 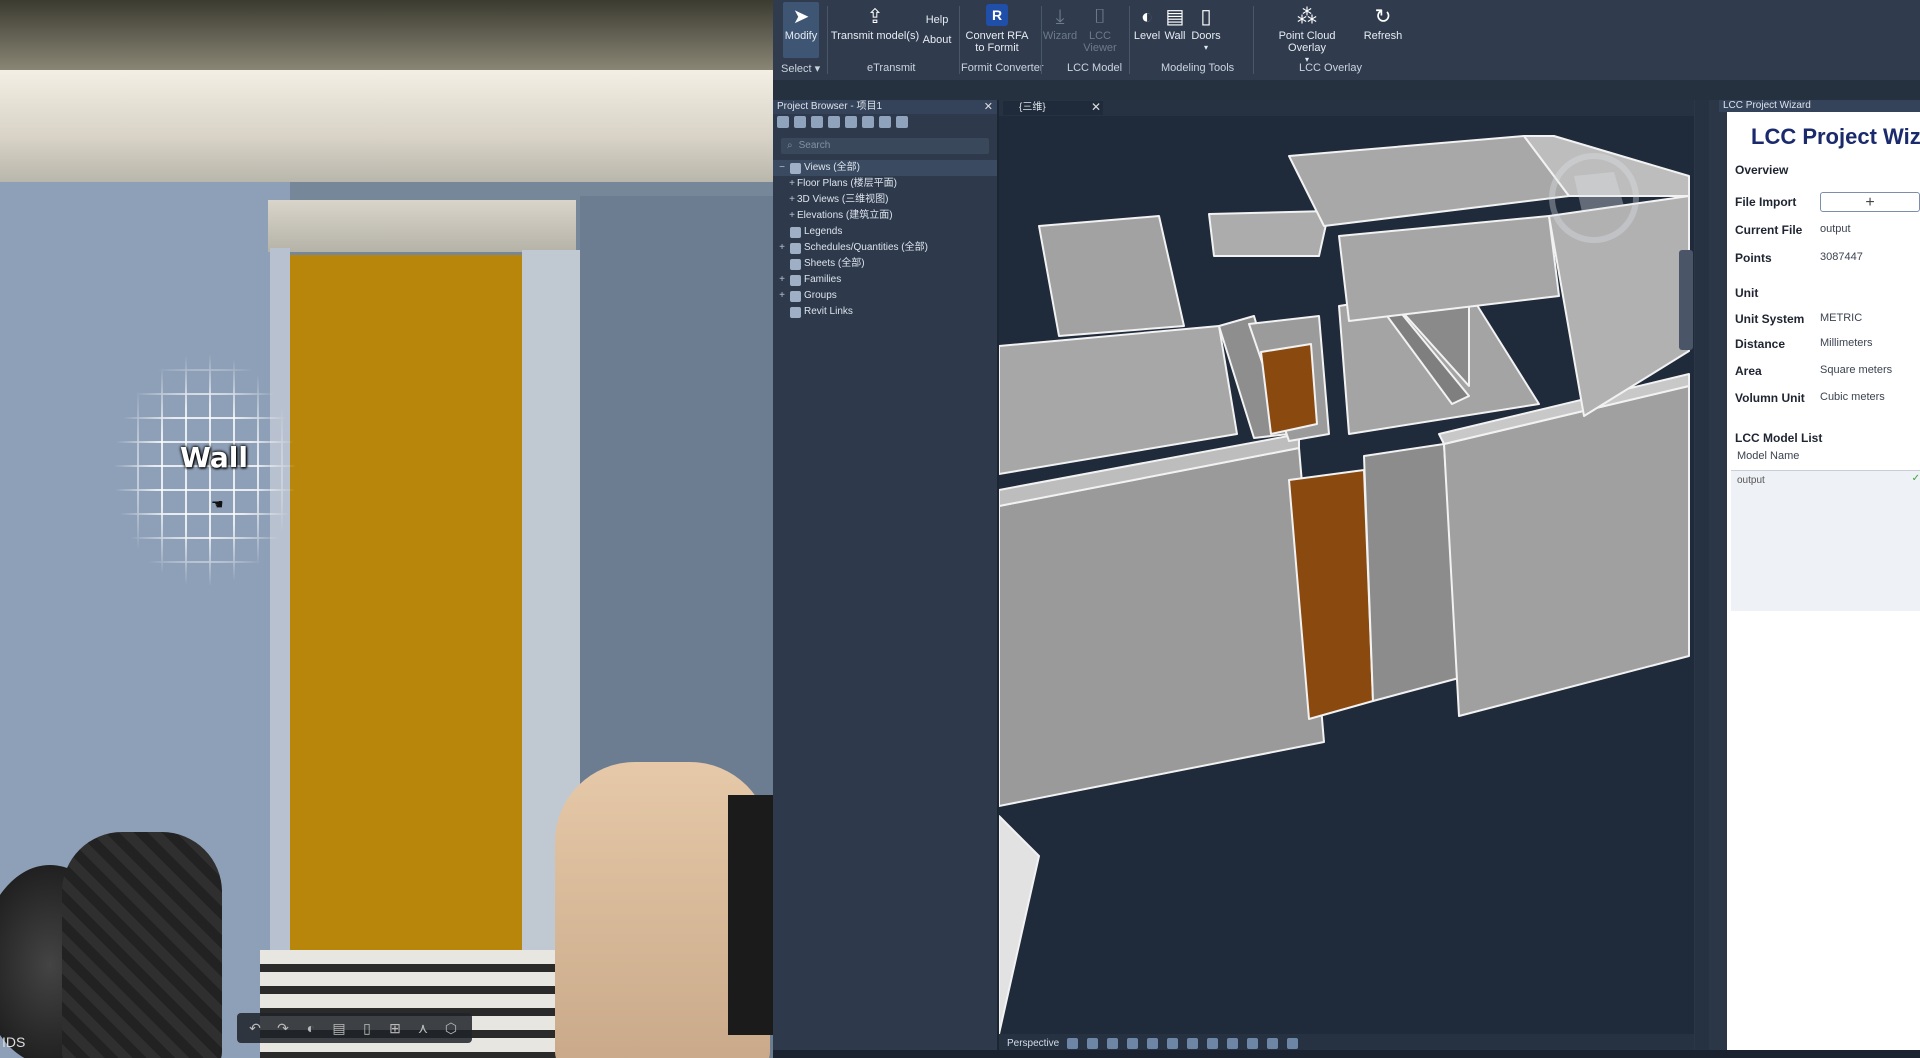 What do you see at coordinates (1193, 1043) in the screenshot?
I see `crop-icon` at bounding box center [1193, 1043].